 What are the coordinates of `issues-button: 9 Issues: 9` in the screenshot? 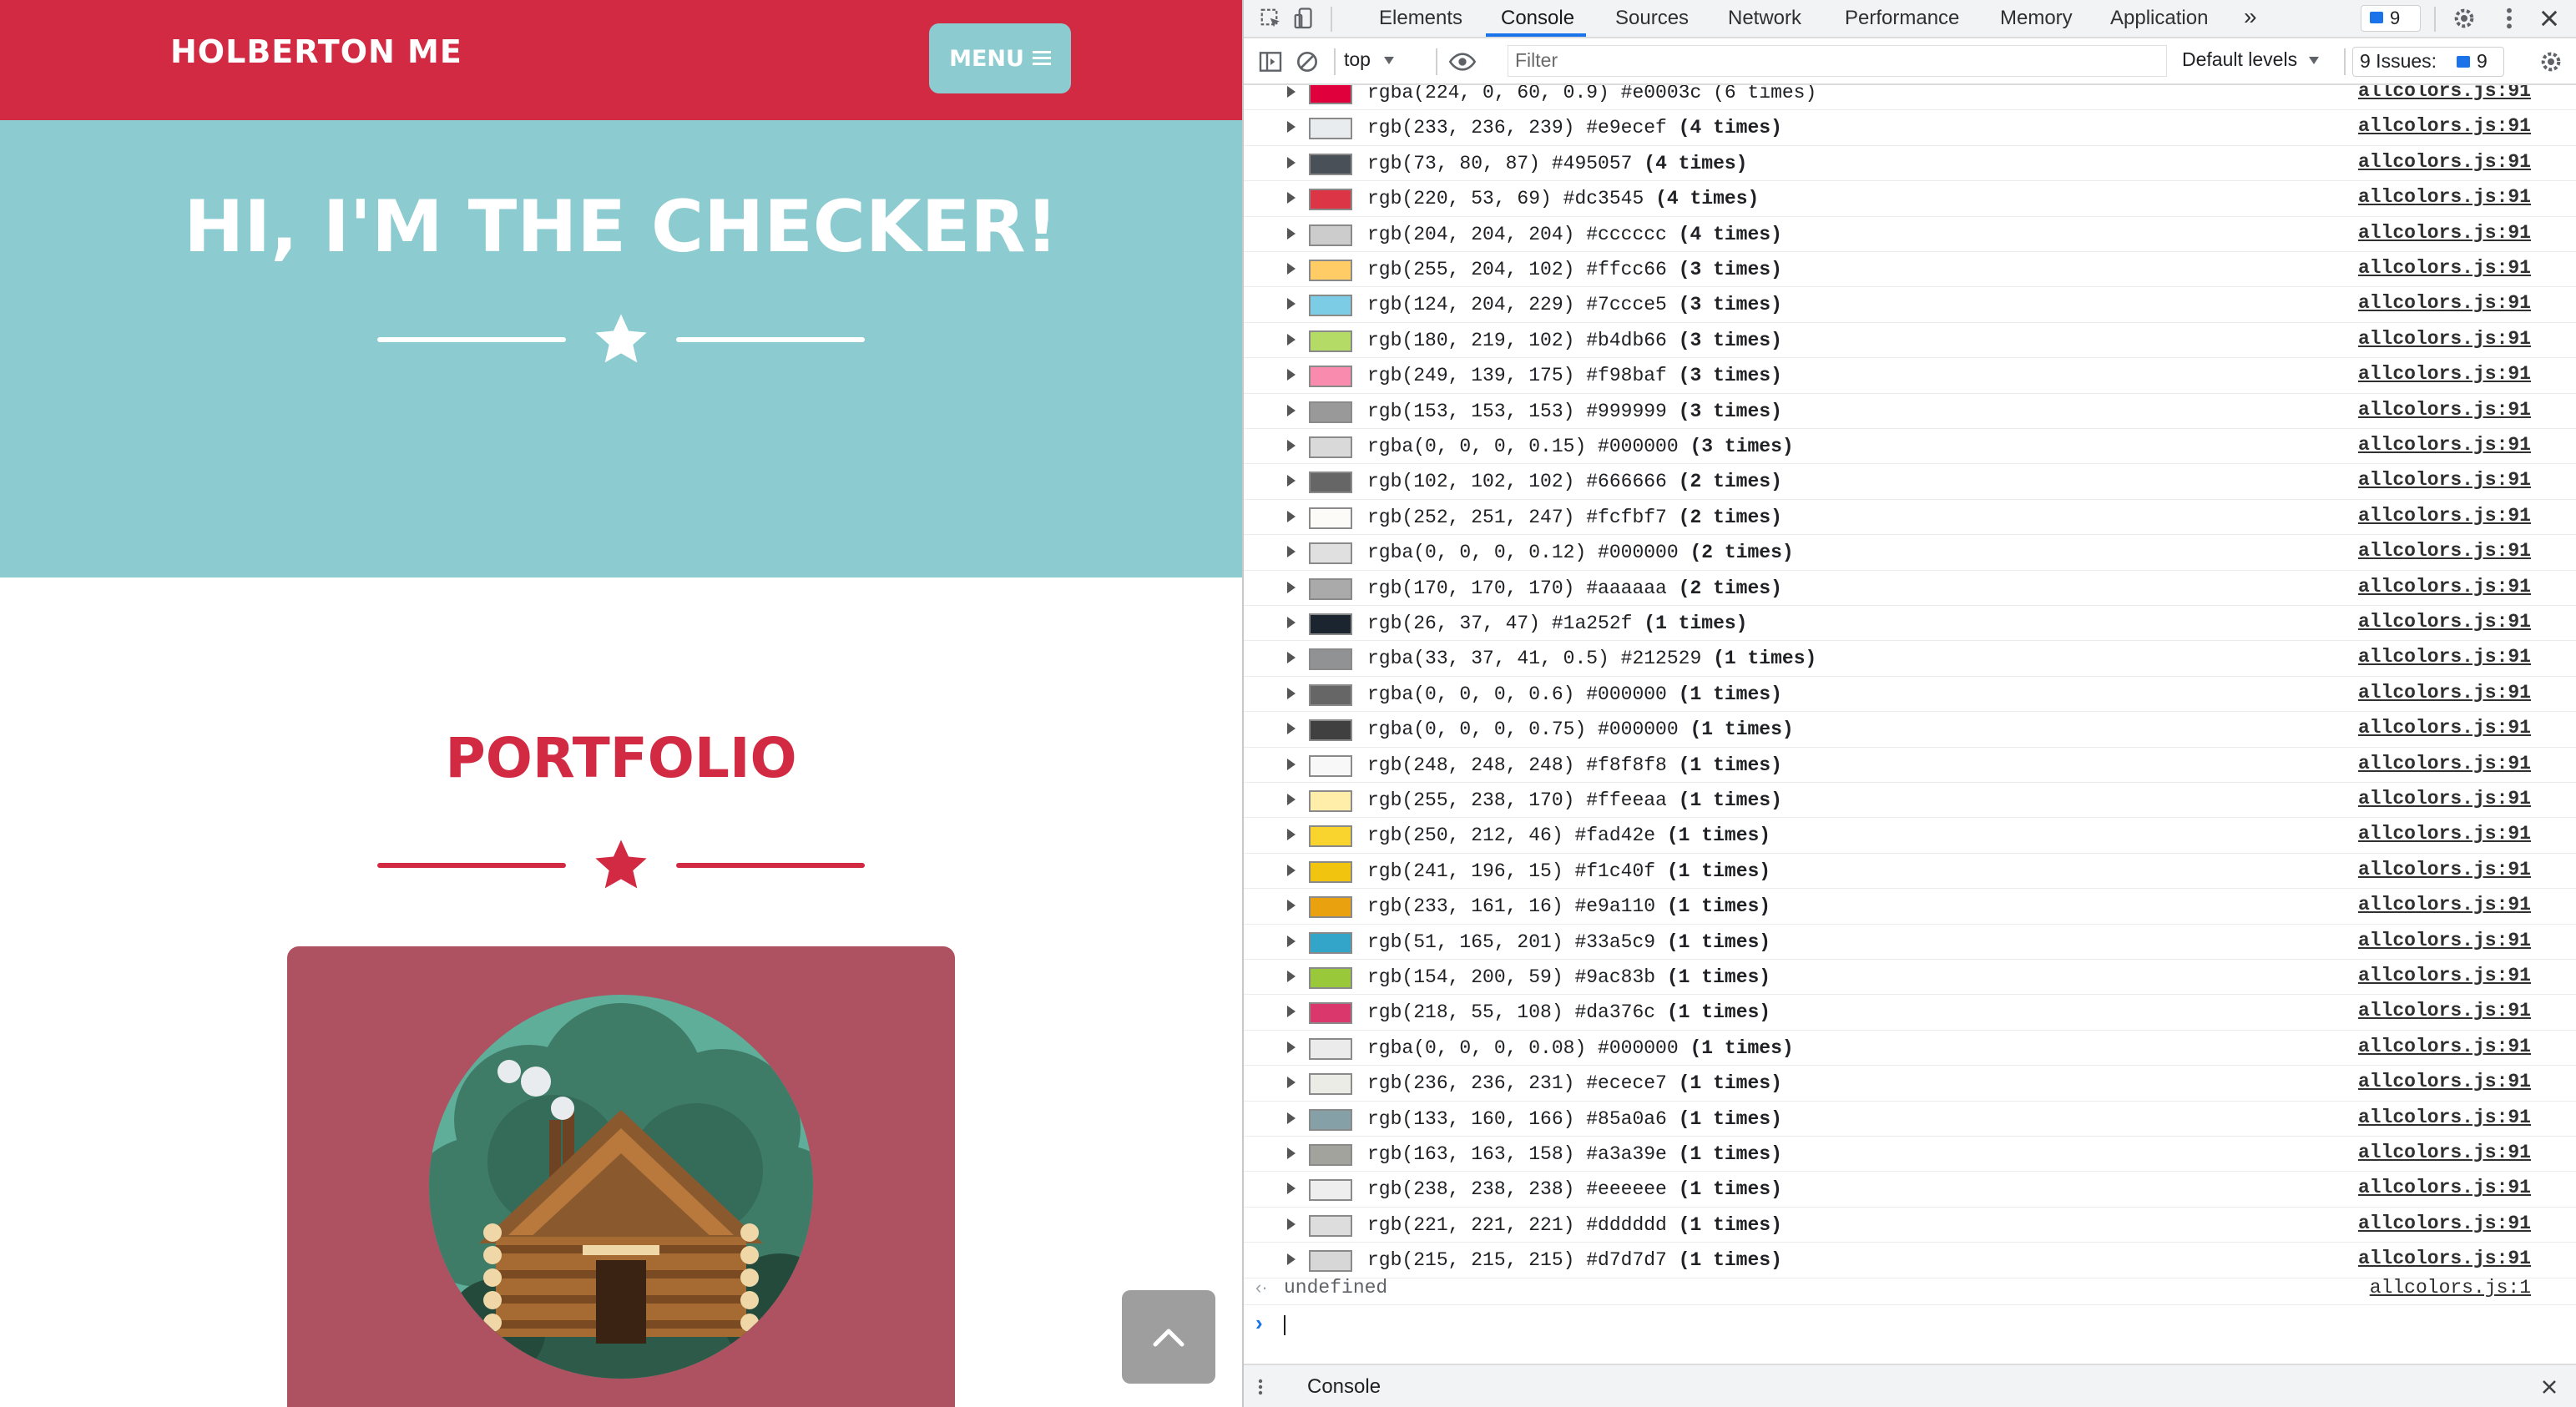 It's located at (2428, 62).